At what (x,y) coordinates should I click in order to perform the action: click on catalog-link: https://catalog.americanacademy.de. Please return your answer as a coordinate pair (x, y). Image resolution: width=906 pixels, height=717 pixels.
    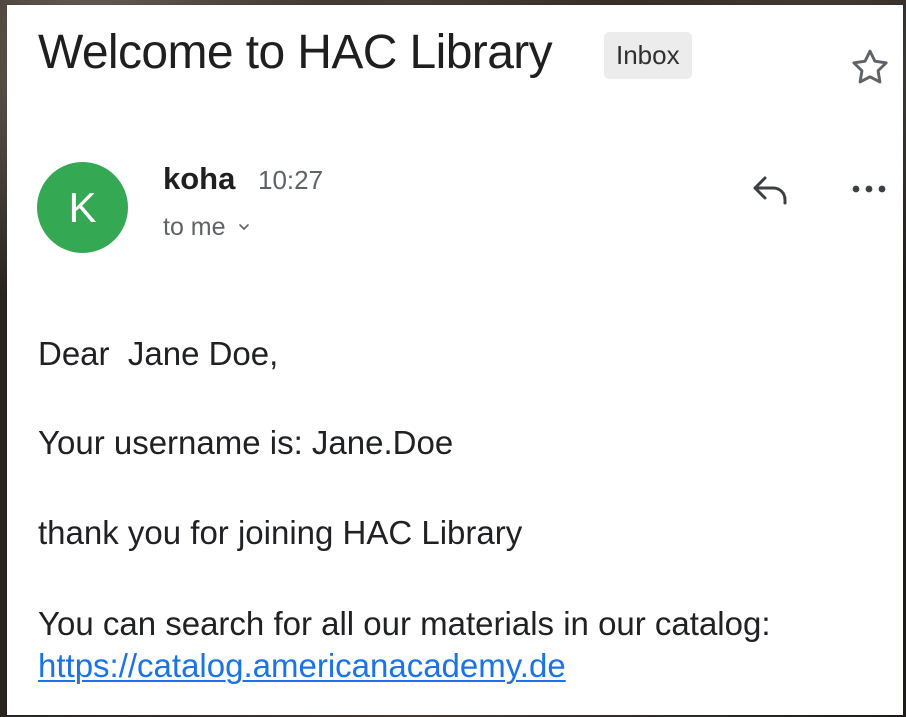
    Looking at the image, I should click on (302, 666).